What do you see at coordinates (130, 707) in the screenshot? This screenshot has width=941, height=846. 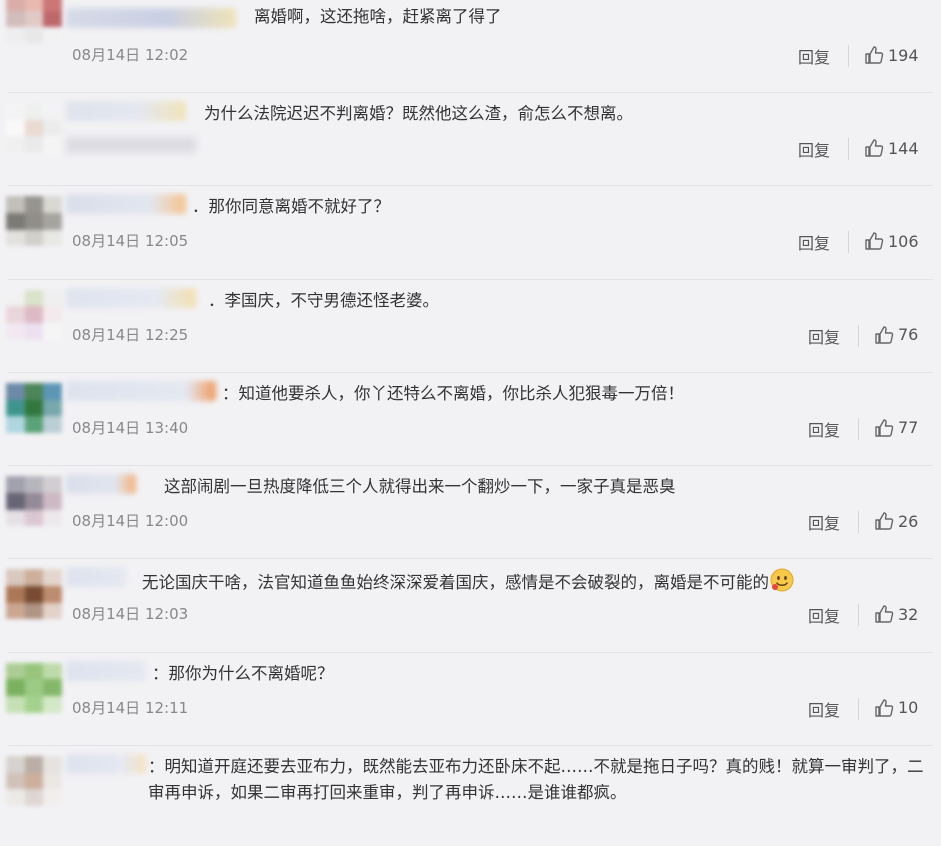 I see `comment-time: 08月14日 12:11` at bounding box center [130, 707].